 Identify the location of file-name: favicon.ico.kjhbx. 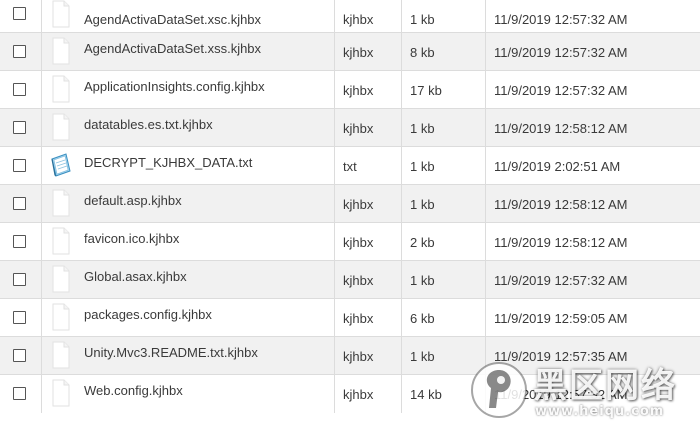
(131, 238).